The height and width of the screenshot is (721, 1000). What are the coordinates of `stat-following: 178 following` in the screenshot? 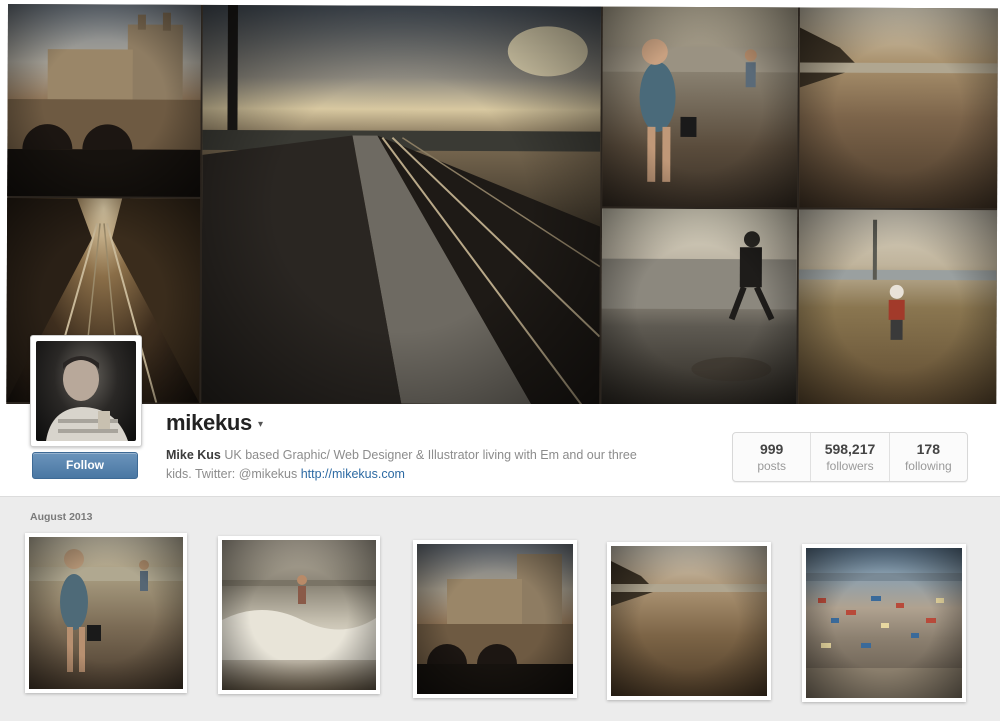 It's located at (927, 457).